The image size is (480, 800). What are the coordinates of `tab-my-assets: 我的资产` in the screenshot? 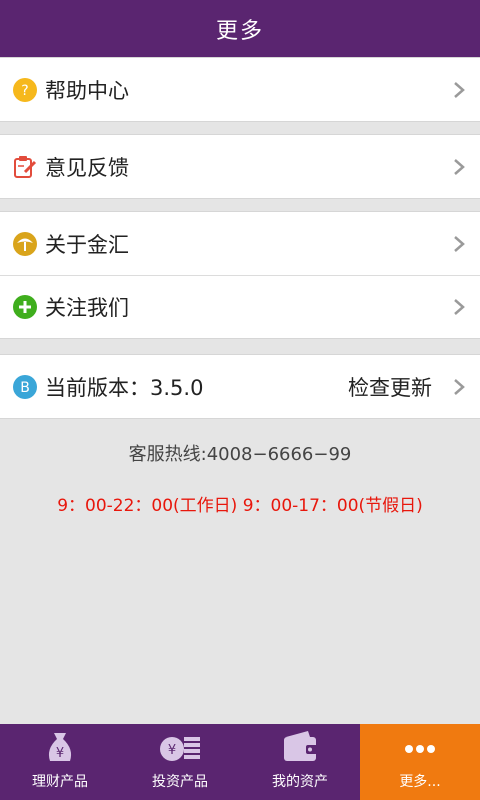 It's located at (300, 762).